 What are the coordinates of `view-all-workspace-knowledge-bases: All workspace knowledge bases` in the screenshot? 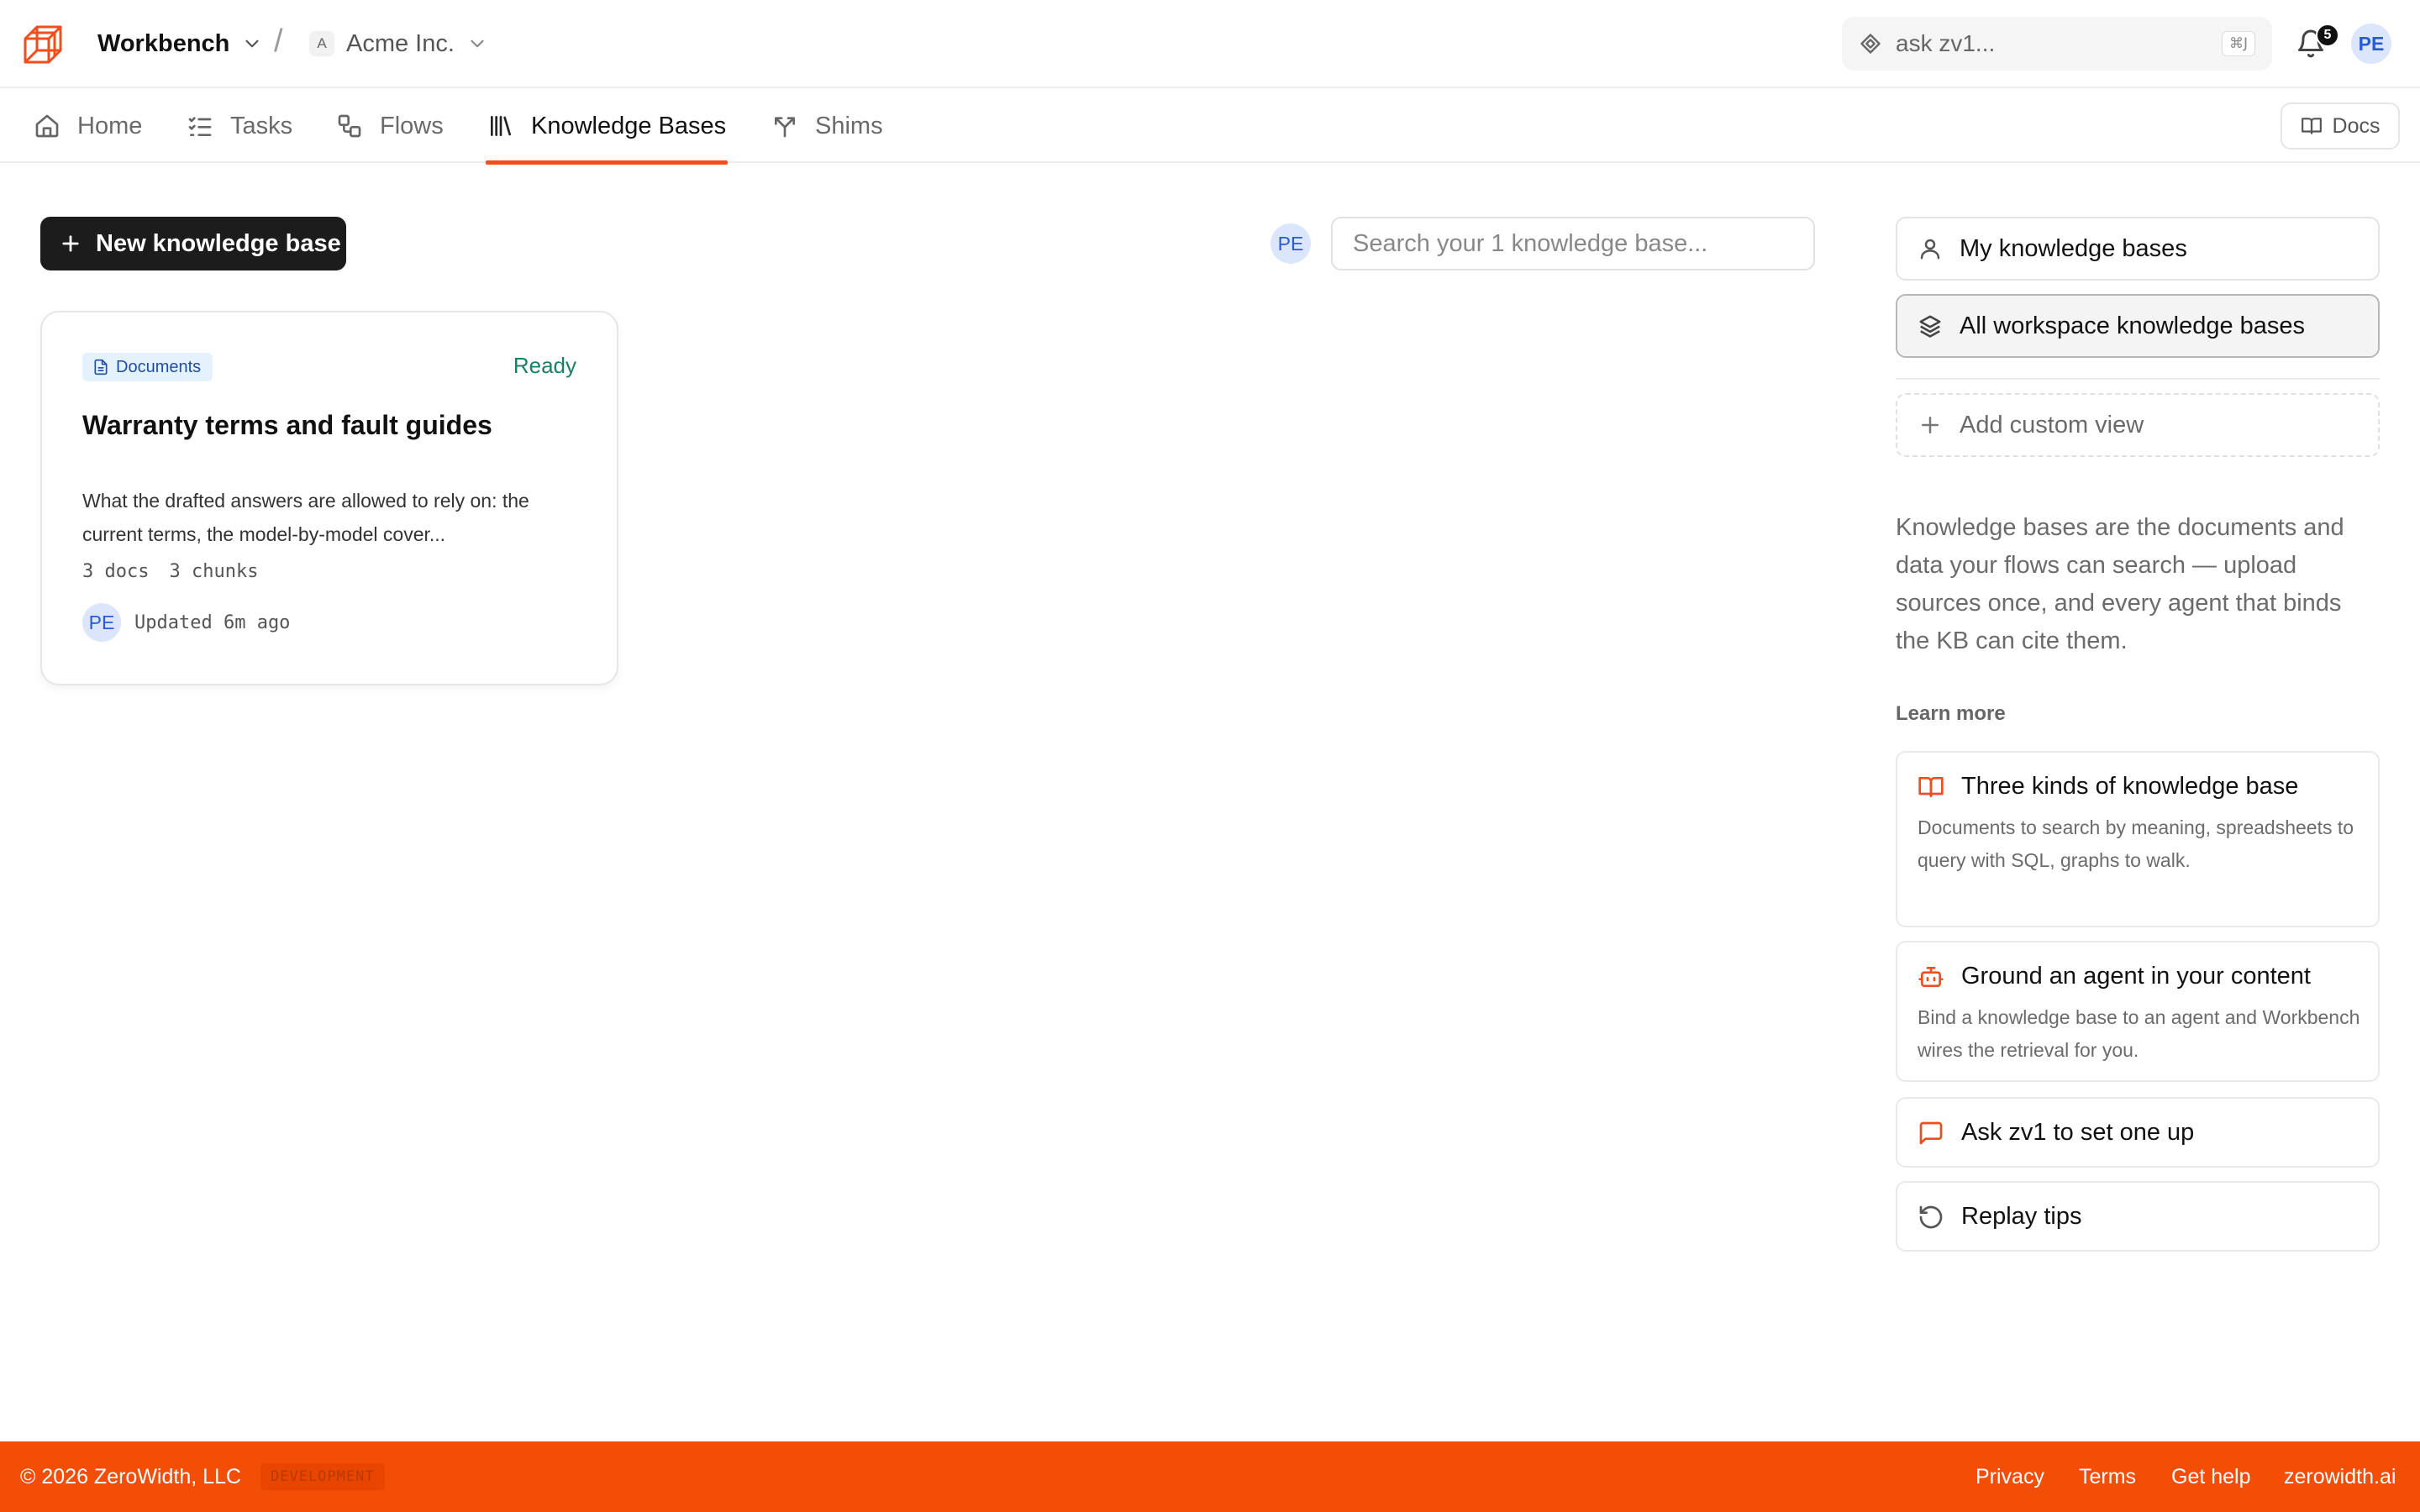 It's located at (2138, 326).